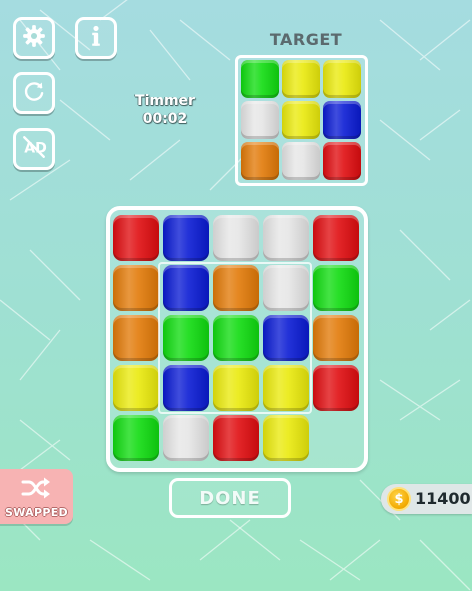 Image resolution: width=472 pixels, height=591 pixels. I want to click on restart-icon, so click(34, 93).